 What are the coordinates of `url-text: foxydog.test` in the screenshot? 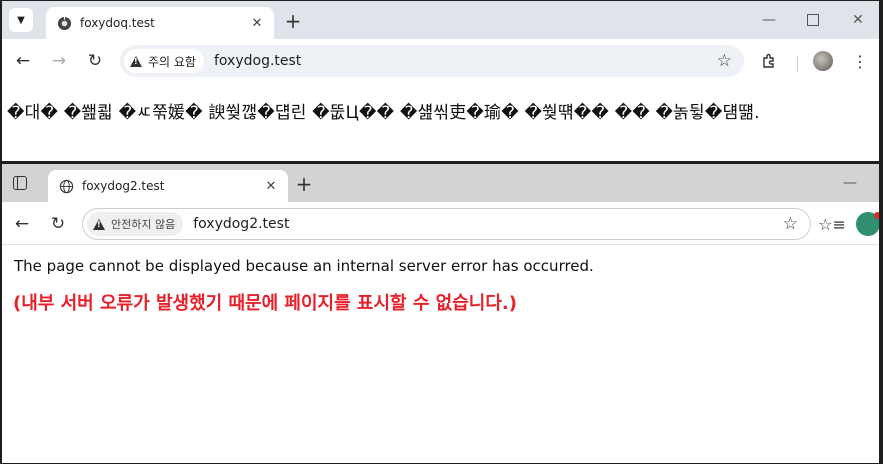 It's located at (465, 61).